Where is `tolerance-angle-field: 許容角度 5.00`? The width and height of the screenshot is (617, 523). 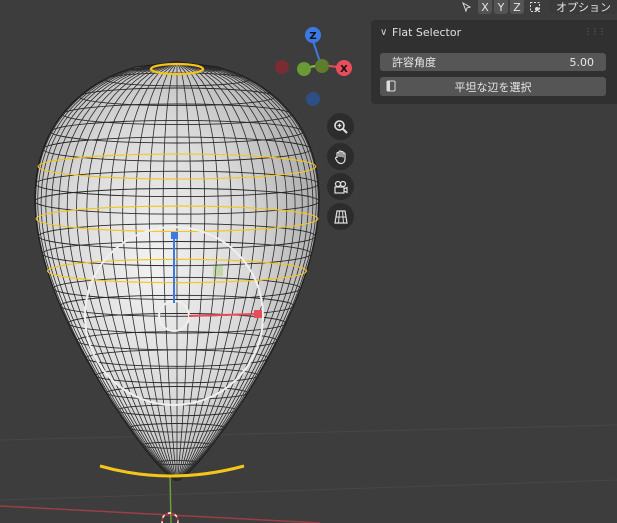 tolerance-angle-field: 許容角度 5.00 is located at coordinates (493, 62).